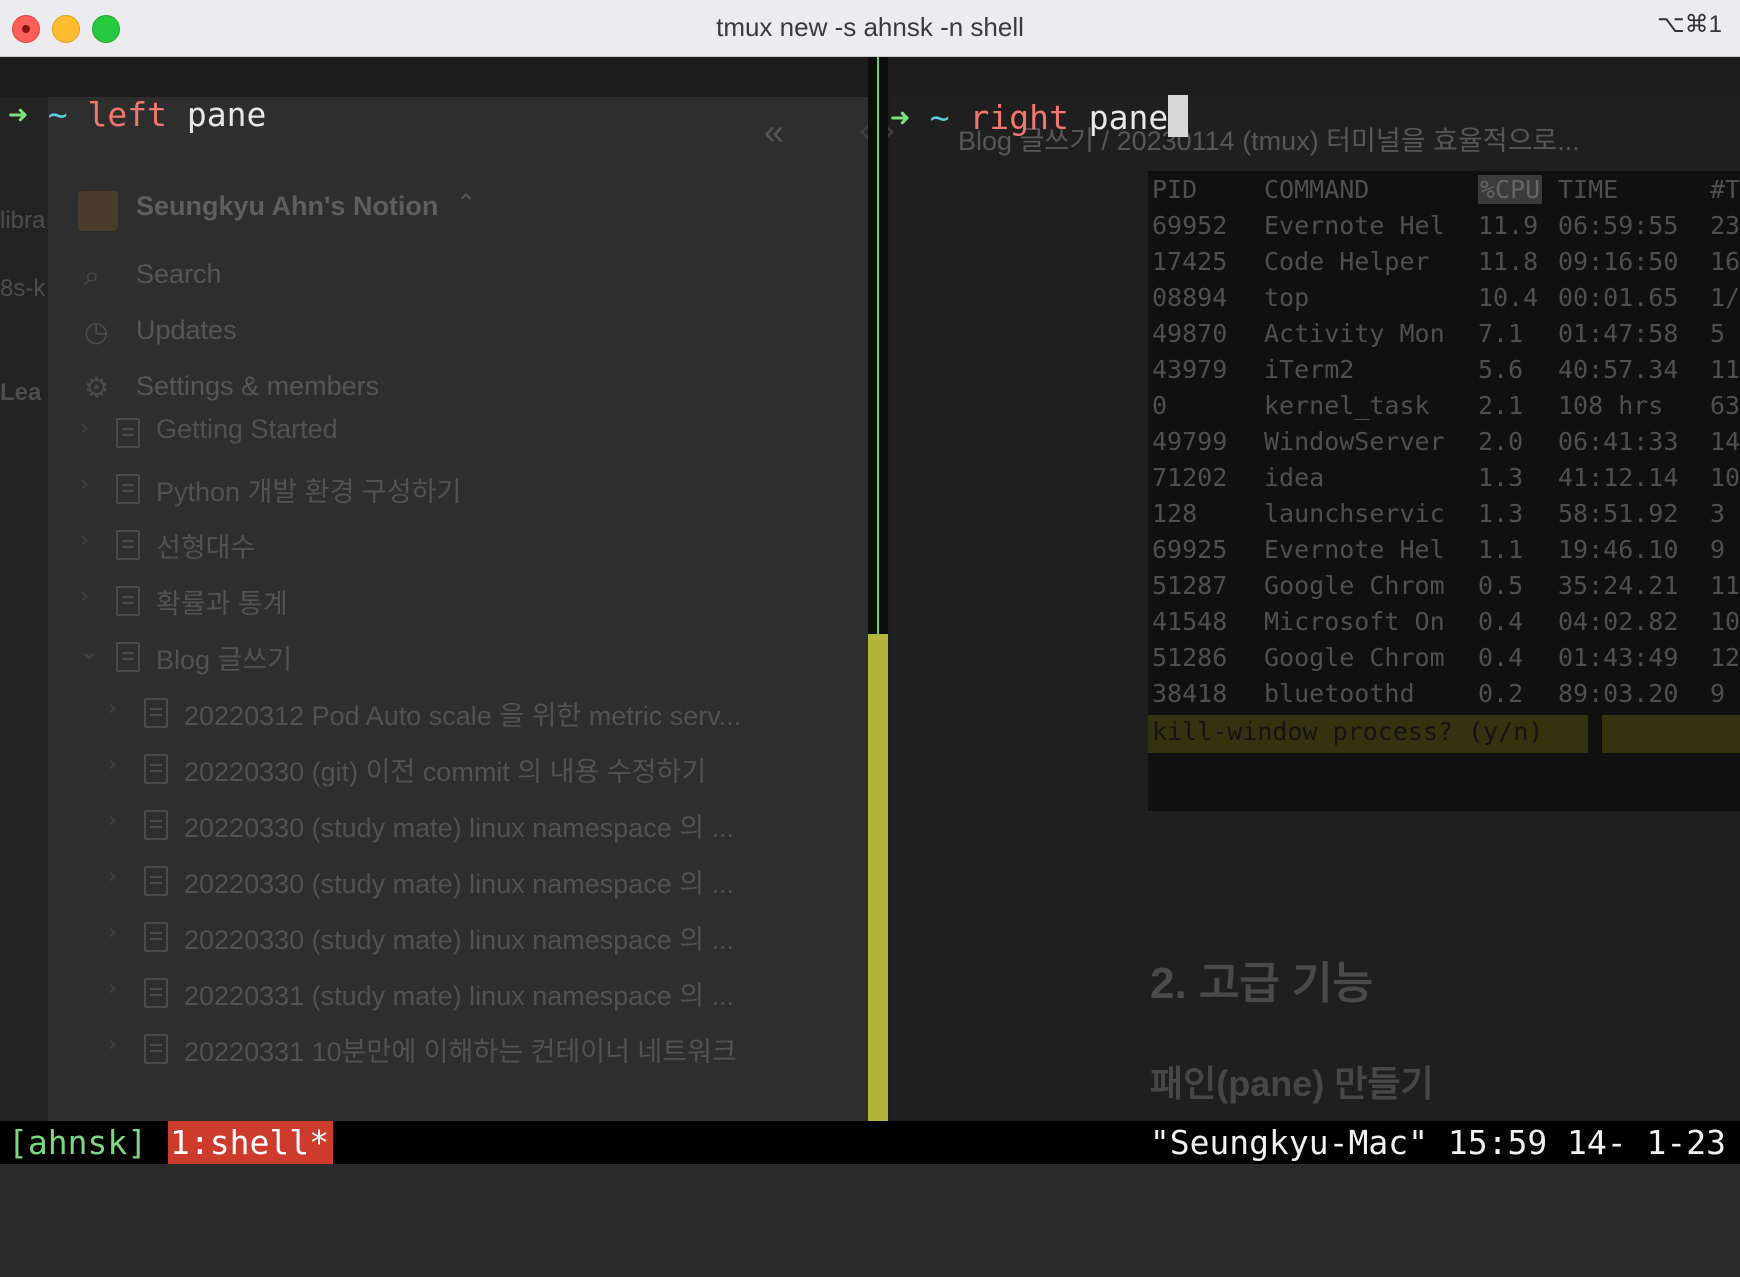  What do you see at coordinates (1618, 585) in the screenshot?
I see `table-cell: 35:24.21` at bounding box center [1618, 585].